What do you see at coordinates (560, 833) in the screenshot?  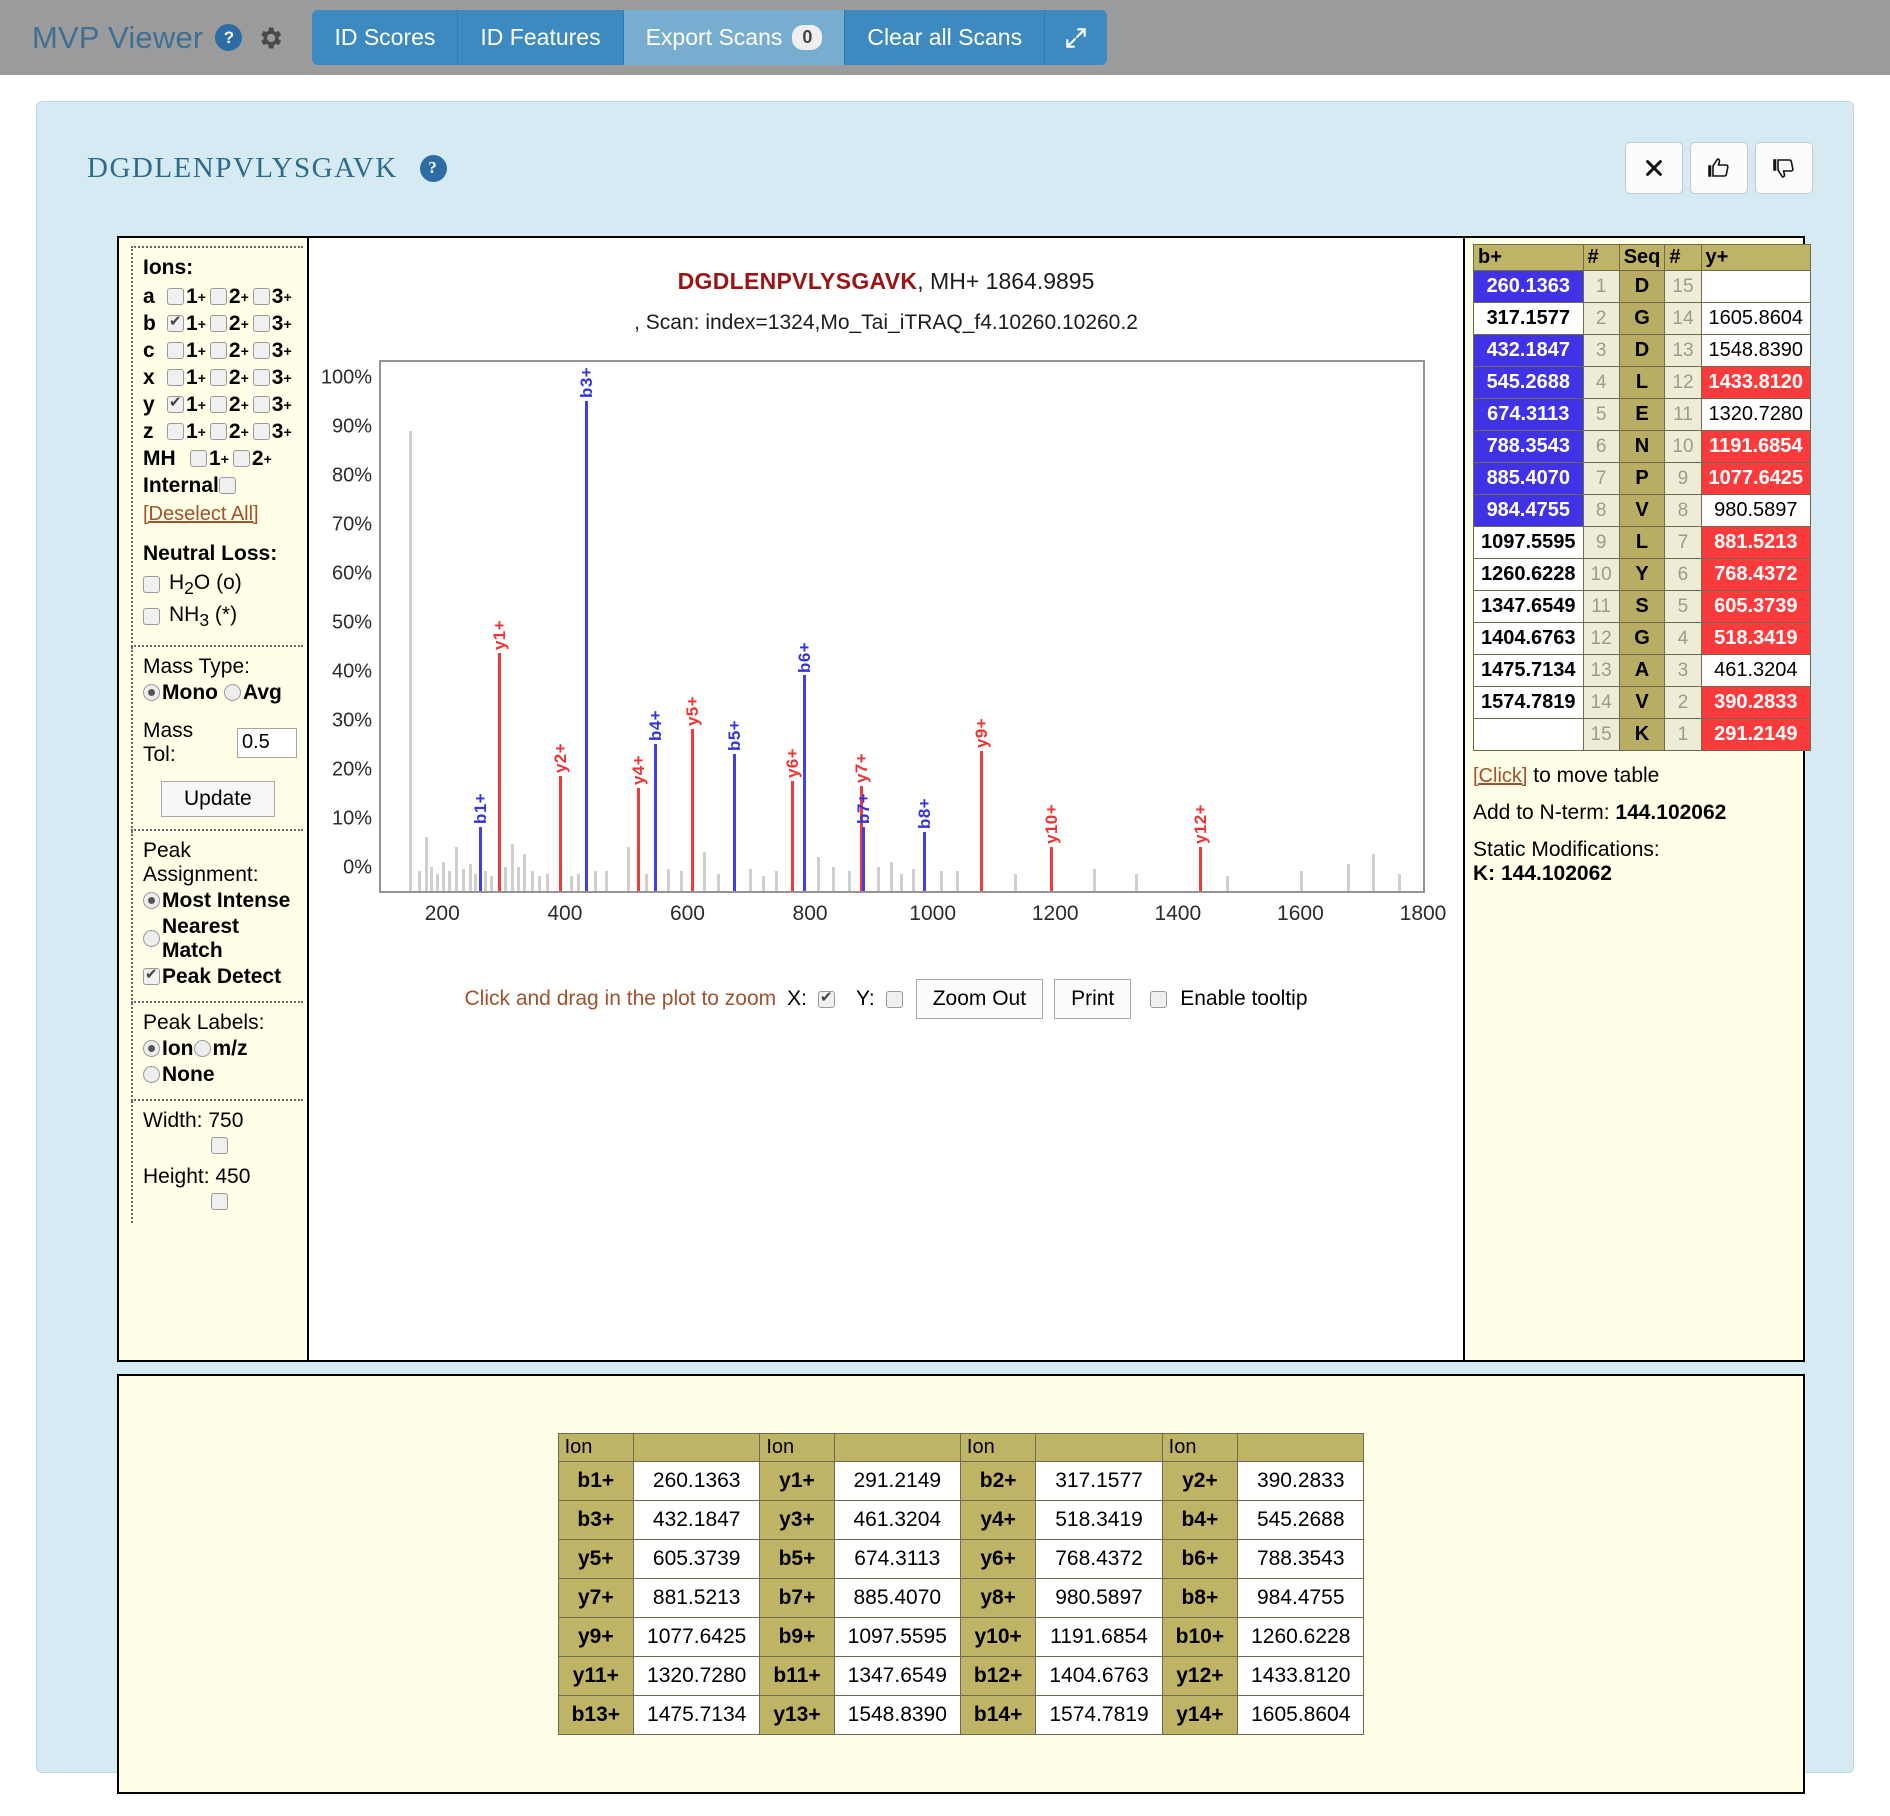 I see `peak-y2plus` at bounding box center [560, 833].